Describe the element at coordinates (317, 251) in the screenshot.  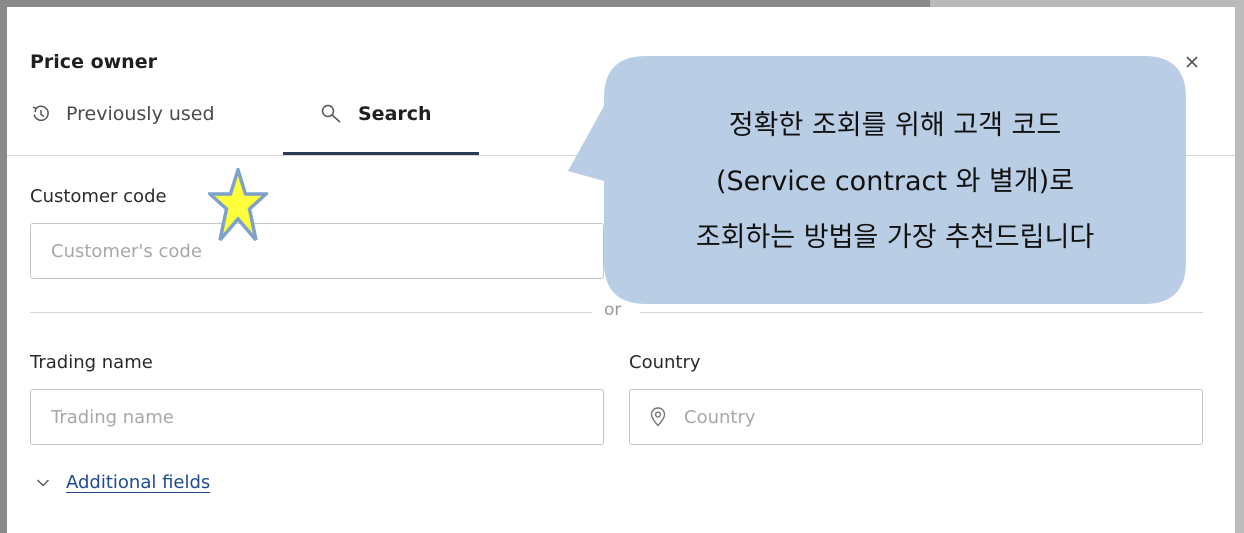
I see `customer-code-input` at that location.